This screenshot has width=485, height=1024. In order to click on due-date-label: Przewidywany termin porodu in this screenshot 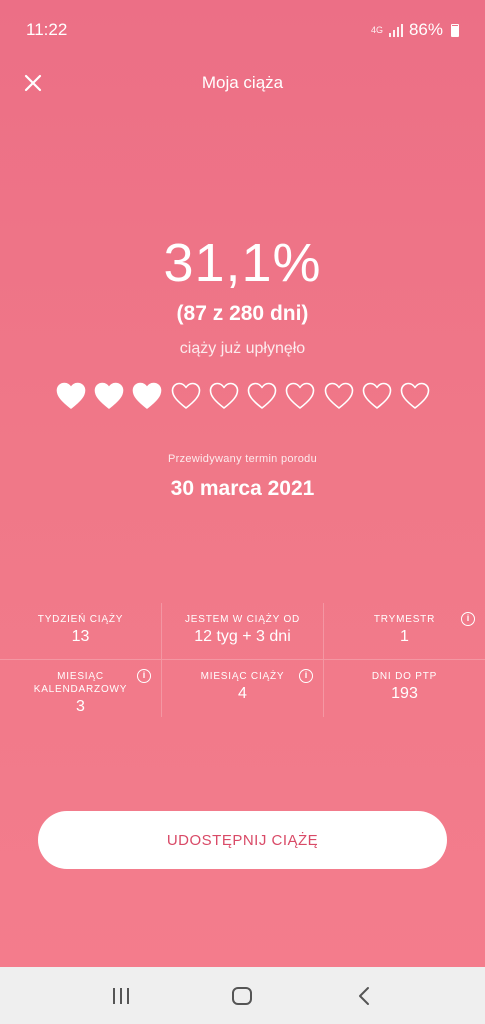, I will do `click(242, 459)`.